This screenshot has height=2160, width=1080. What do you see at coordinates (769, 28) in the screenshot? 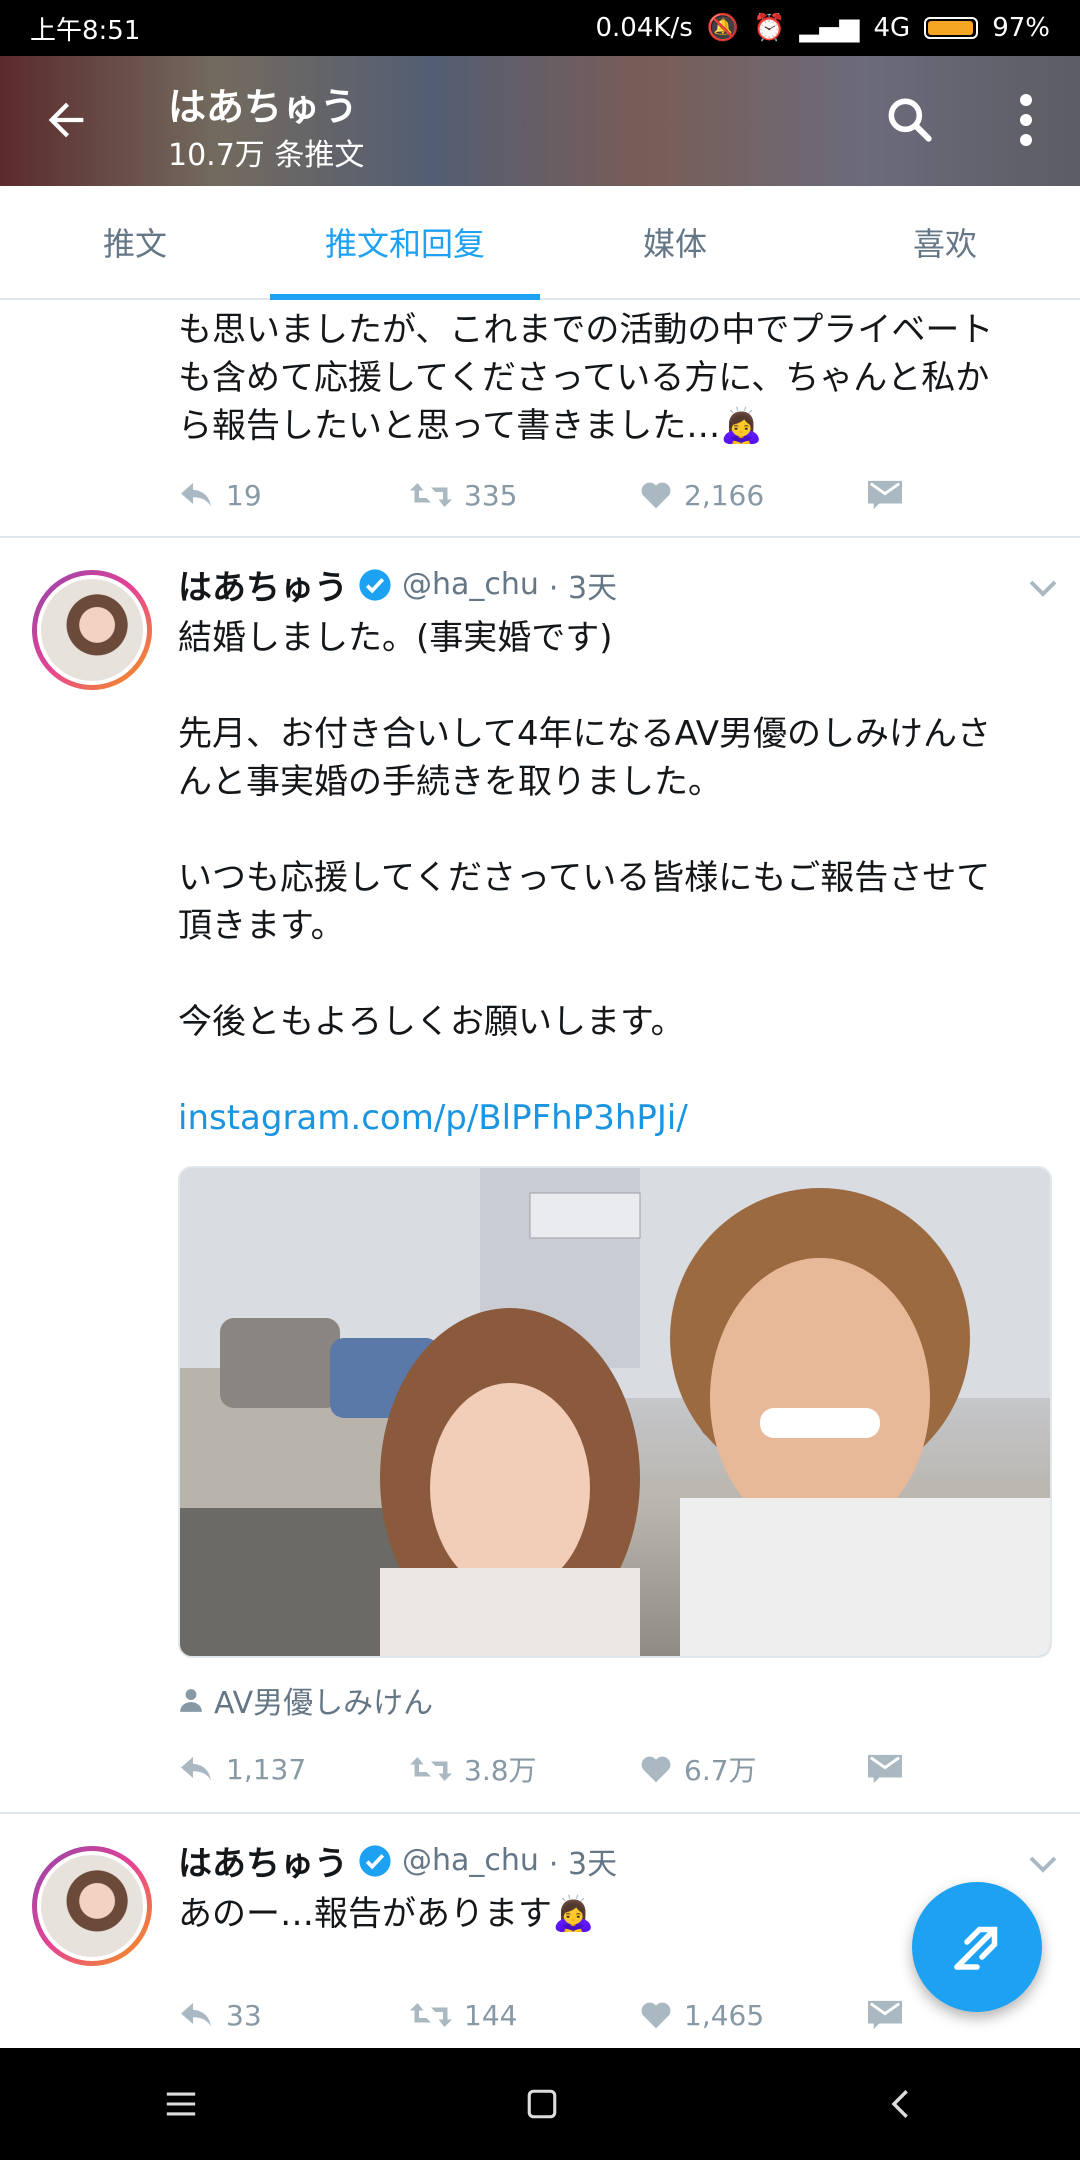
I see `alarm-icon: ⏰` at bounding box center [769, 28].